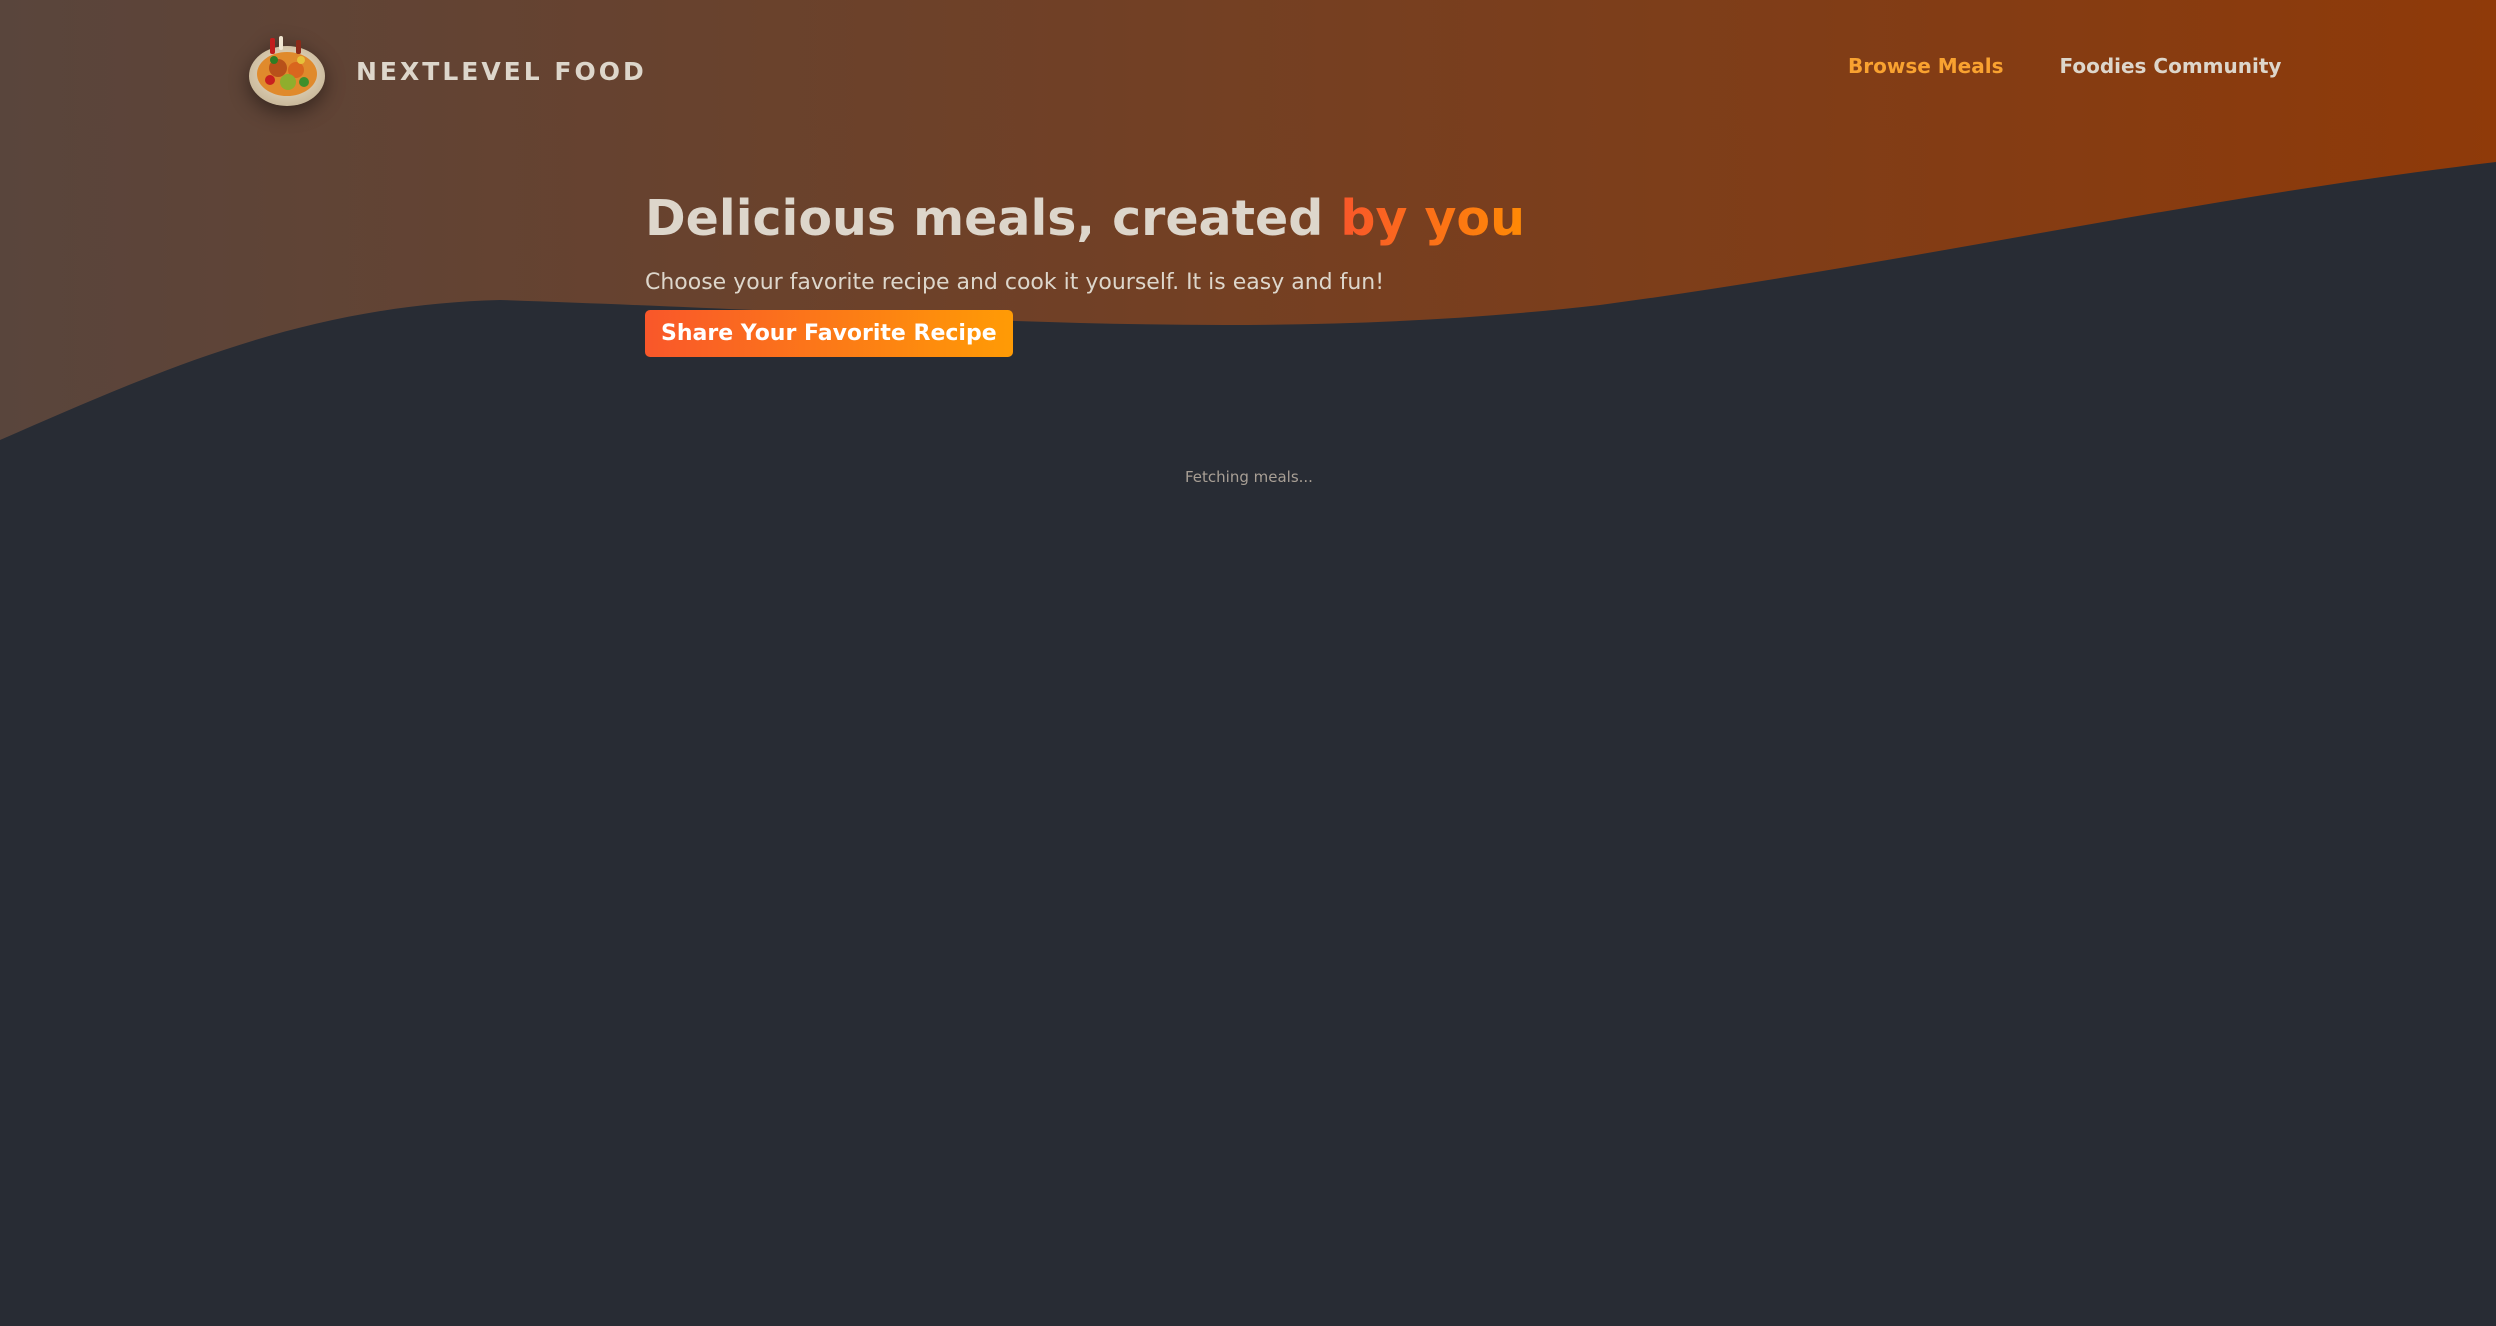 This screenshot has width=2496, height=1326. What do you see at coordinates (993, 218) in the screenshot?
I see `hero-title-main: Delicious meals, created` at bounding box center [993, 218].